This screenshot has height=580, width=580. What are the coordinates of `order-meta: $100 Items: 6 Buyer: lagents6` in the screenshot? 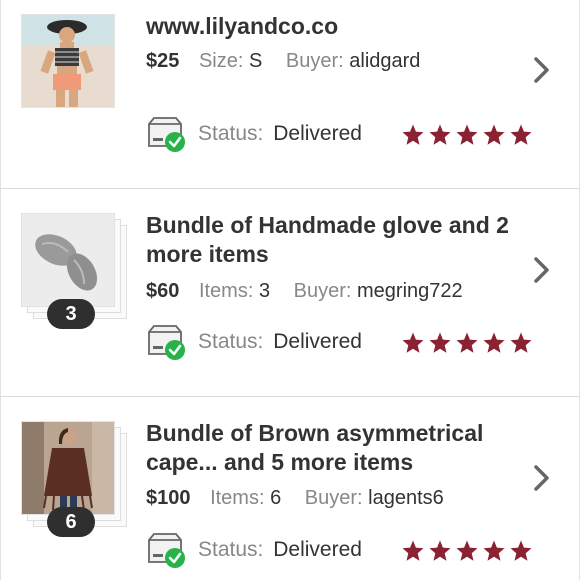 It's located at (295, 498).